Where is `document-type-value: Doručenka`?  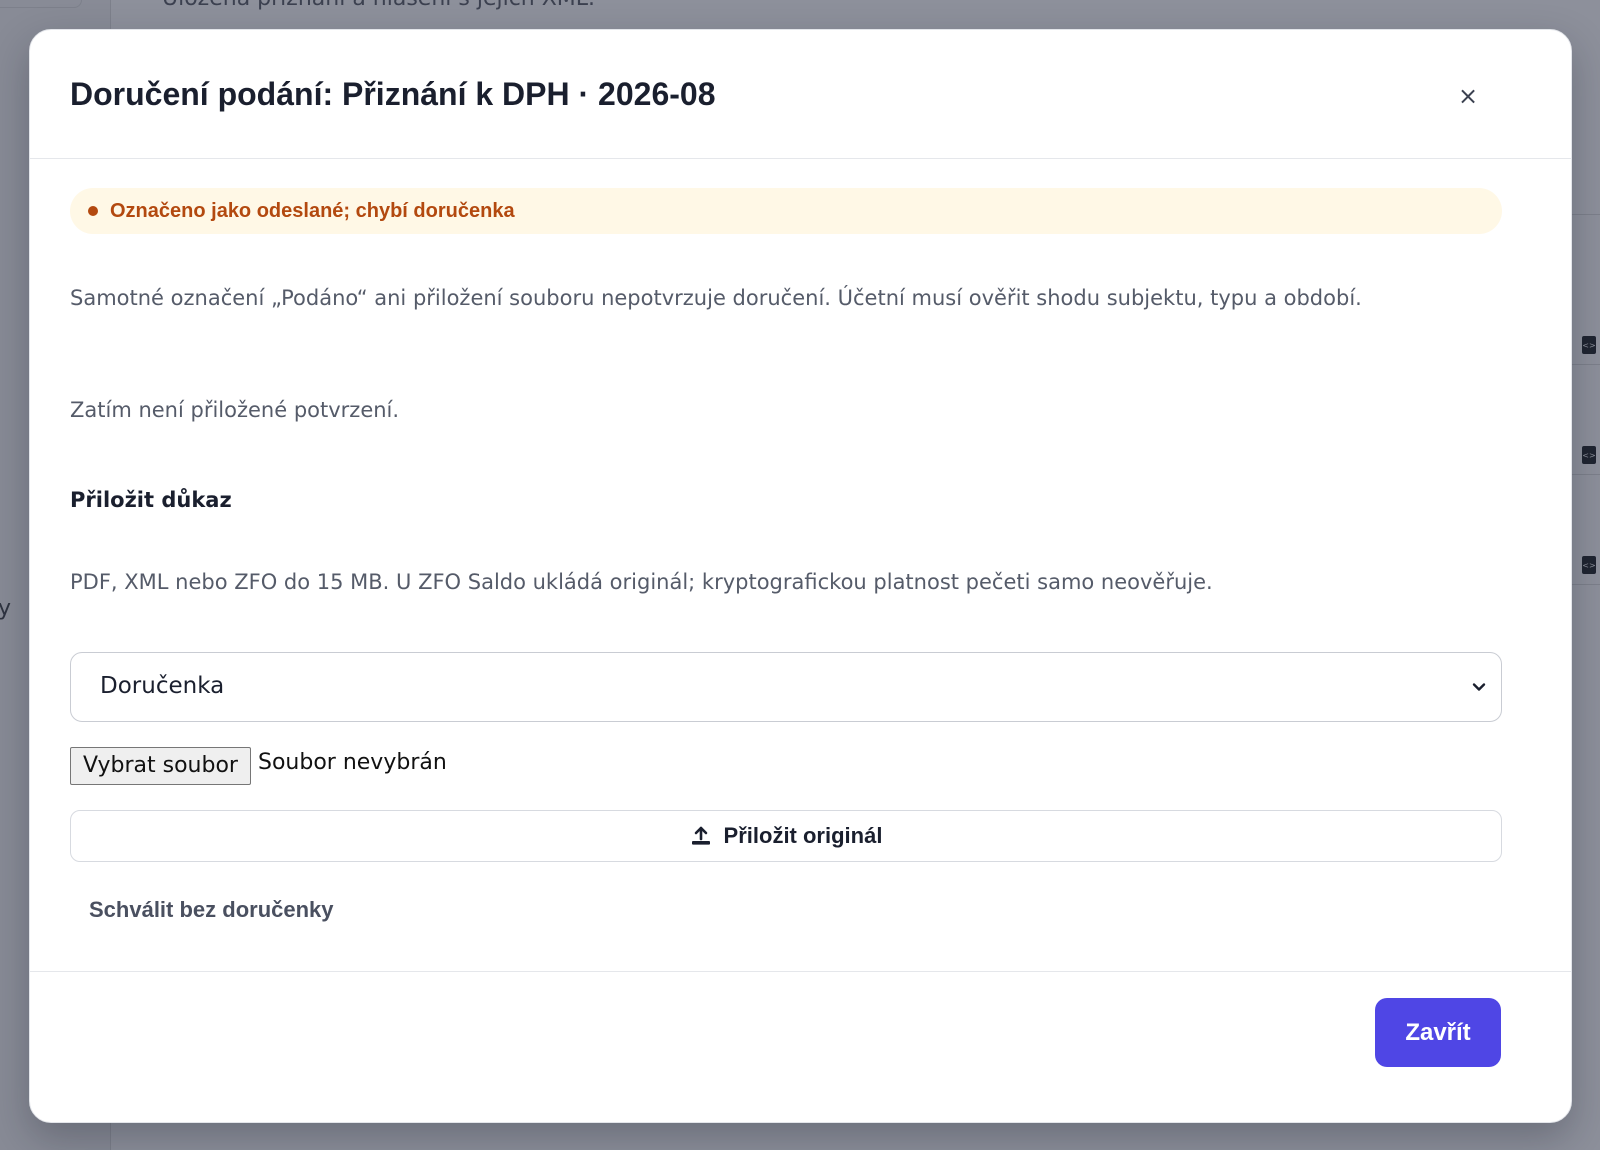
document-type-value: Doručenka is located at coordinates (162, 686).